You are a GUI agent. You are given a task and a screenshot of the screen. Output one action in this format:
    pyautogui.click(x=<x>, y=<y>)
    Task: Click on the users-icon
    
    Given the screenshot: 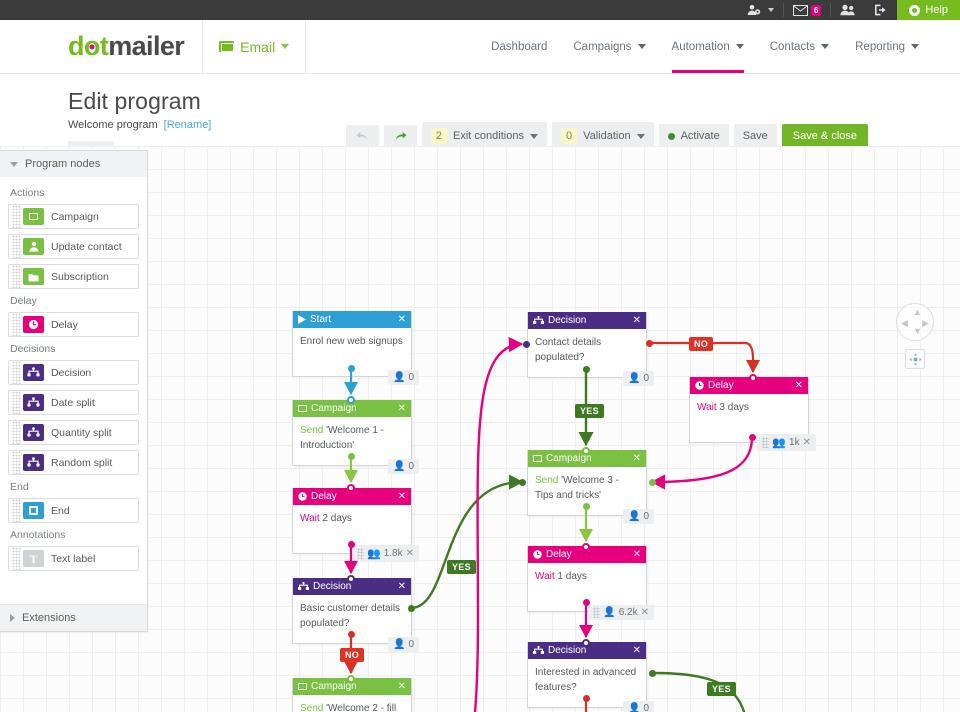 What is the action you would take?
    pyautogui.click(x=848, y=10)
    